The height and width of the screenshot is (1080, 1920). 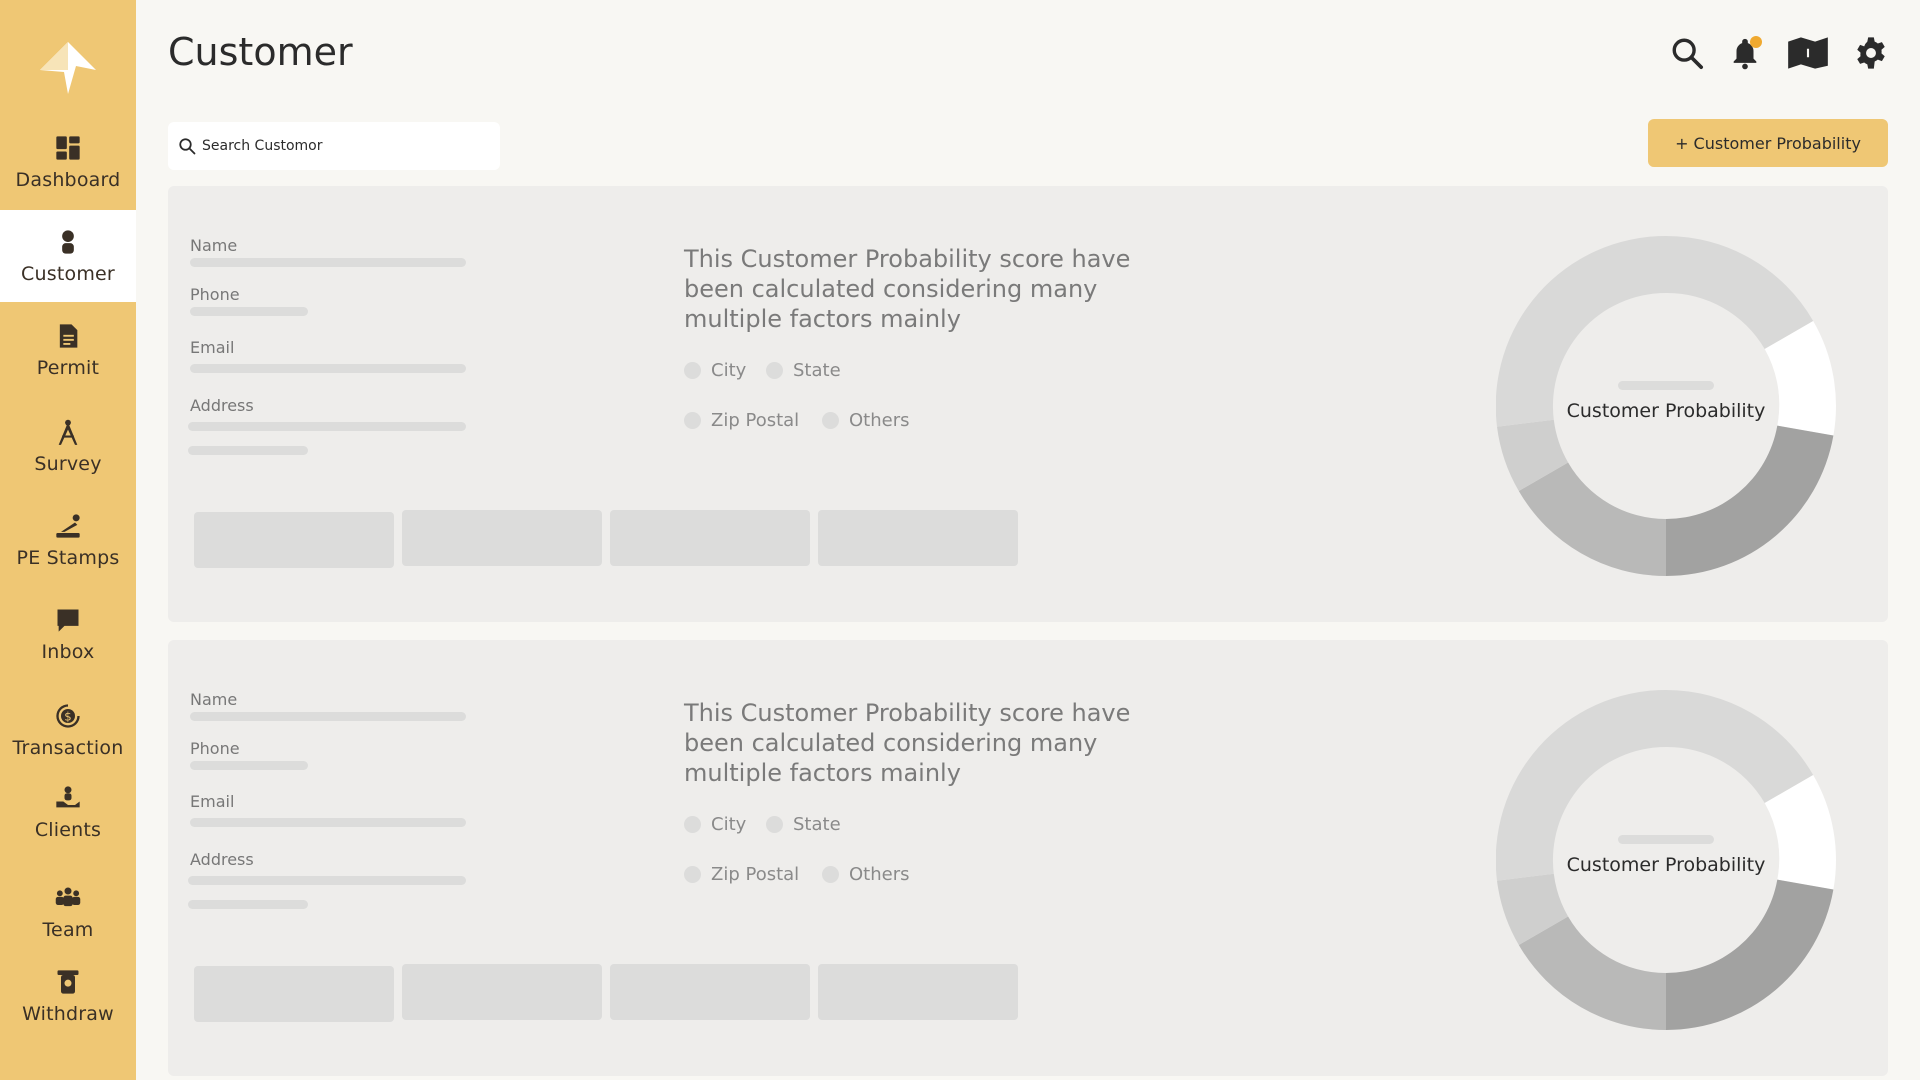 I want to click on sidebar-item-team: Team, so click(x=68, y=912).